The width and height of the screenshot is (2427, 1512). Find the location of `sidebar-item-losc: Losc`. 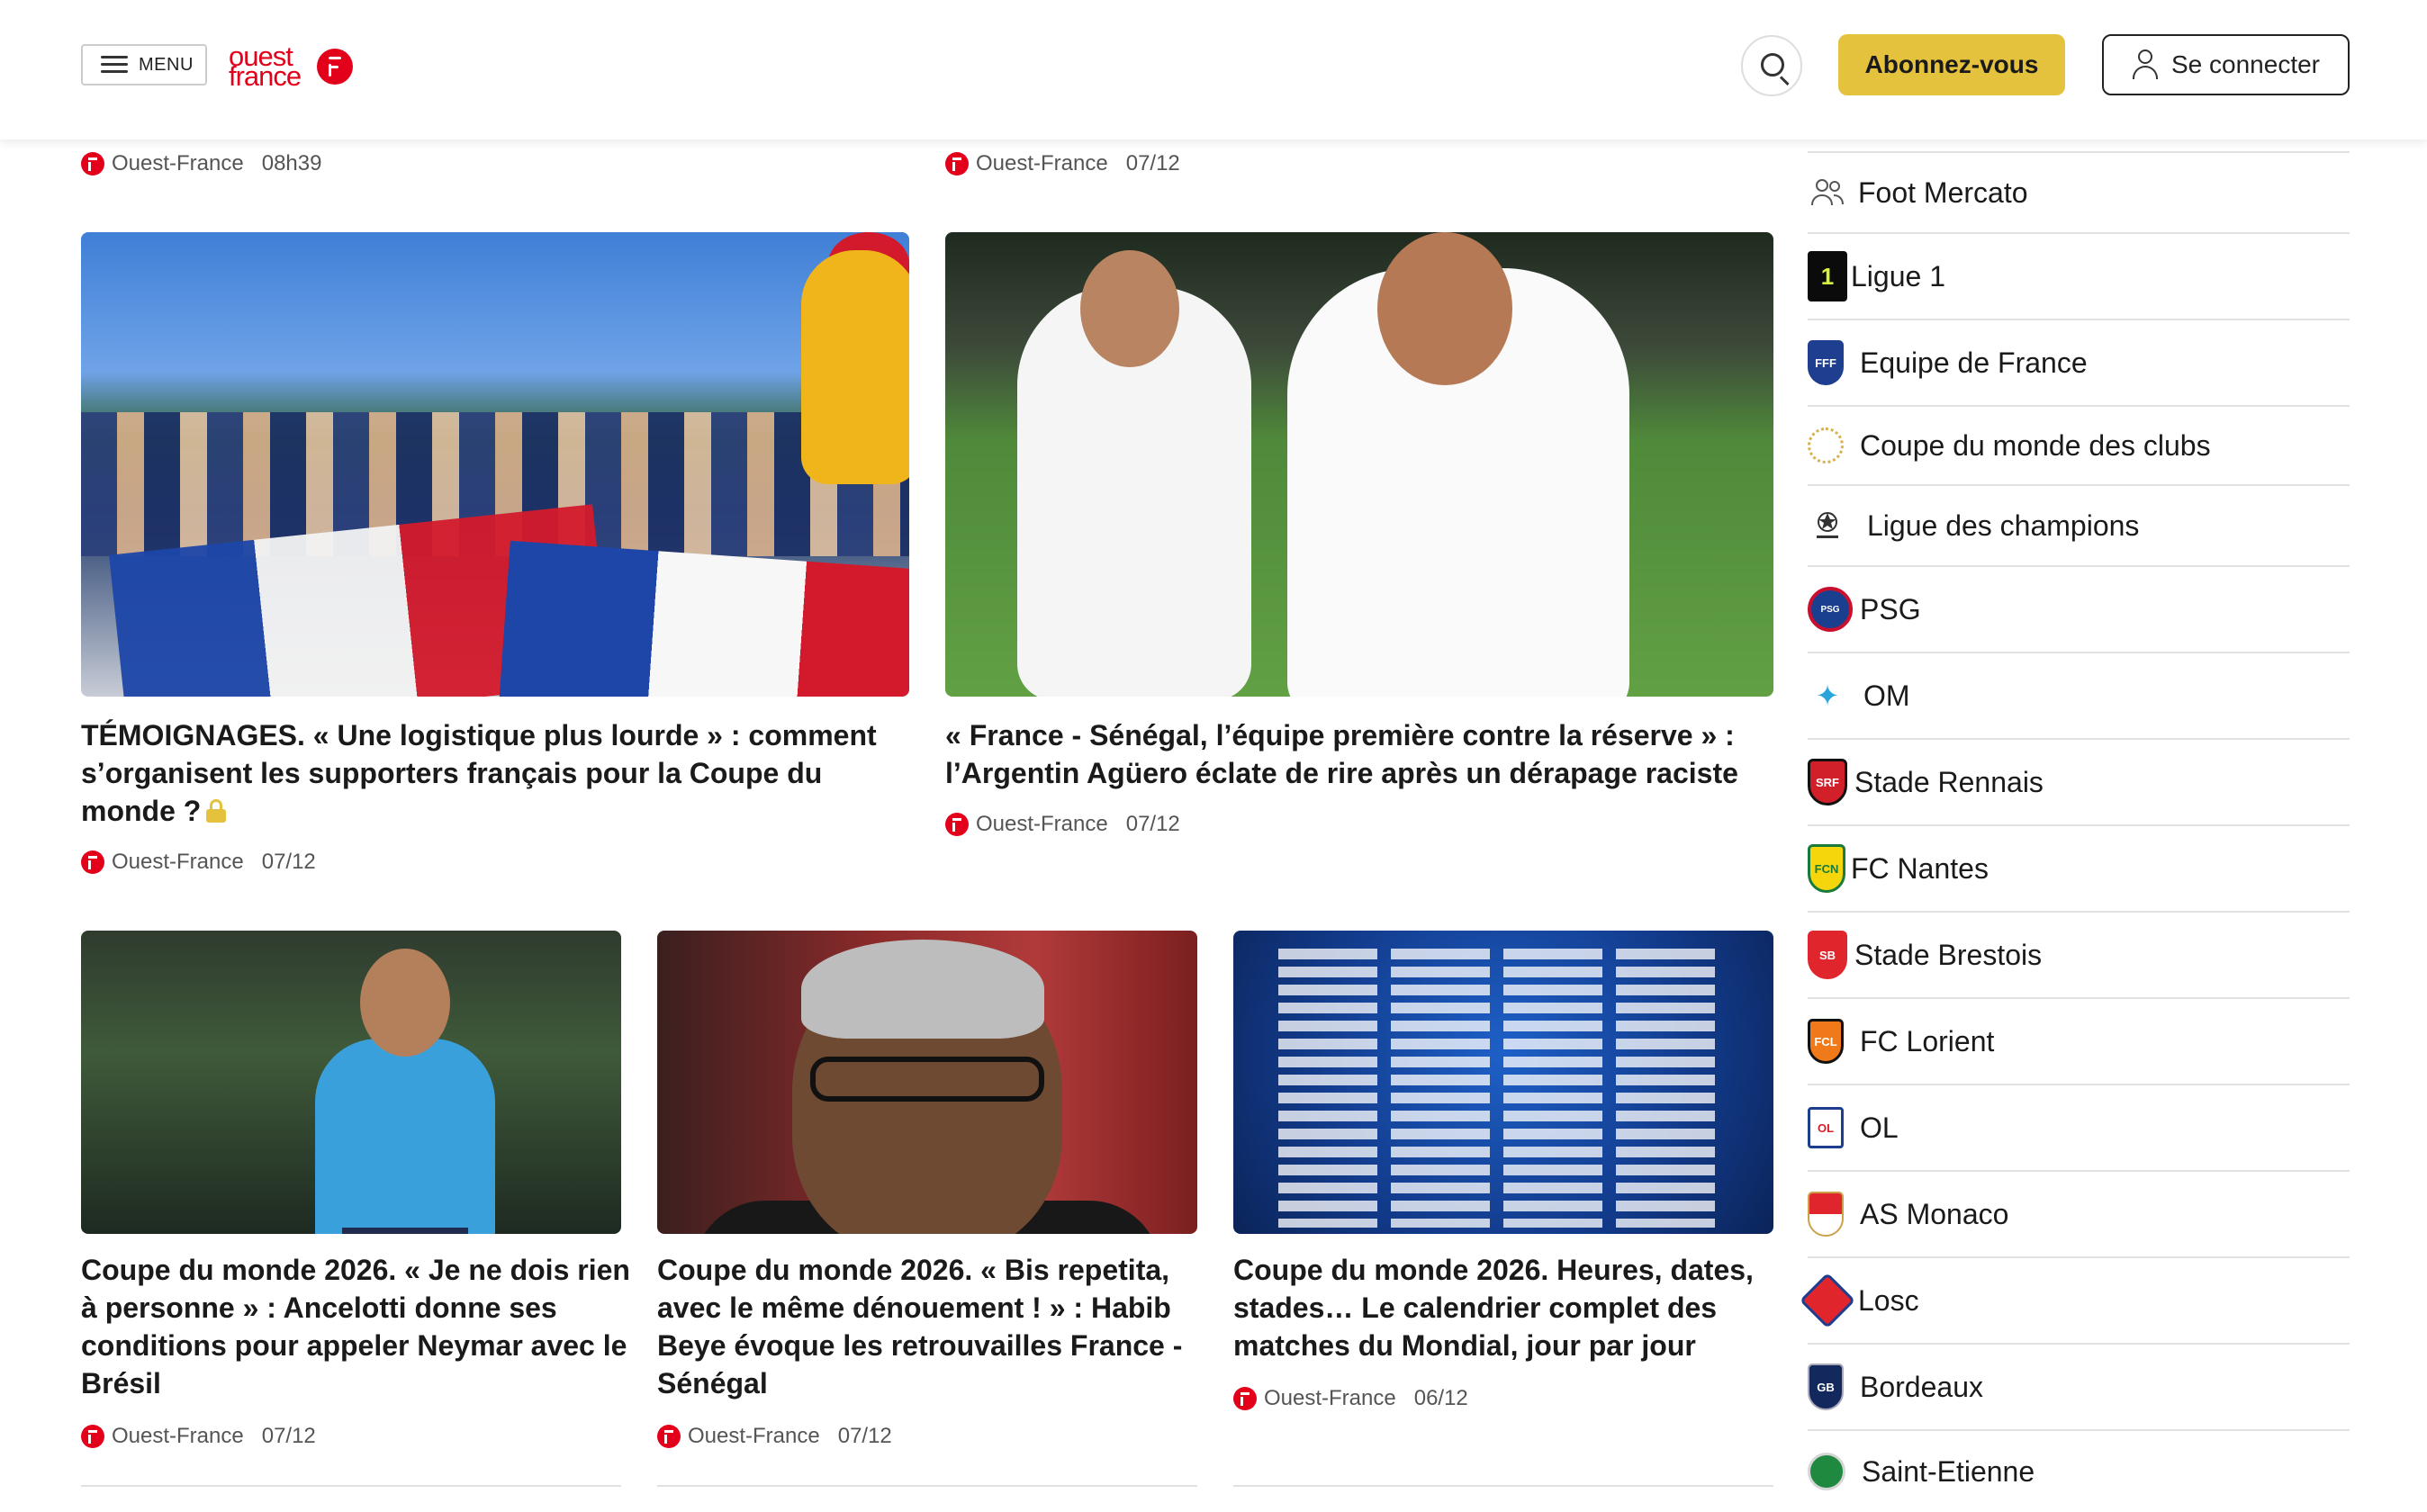

sidebar-item-losc: Losc is located at coordinates (2074, 1301).